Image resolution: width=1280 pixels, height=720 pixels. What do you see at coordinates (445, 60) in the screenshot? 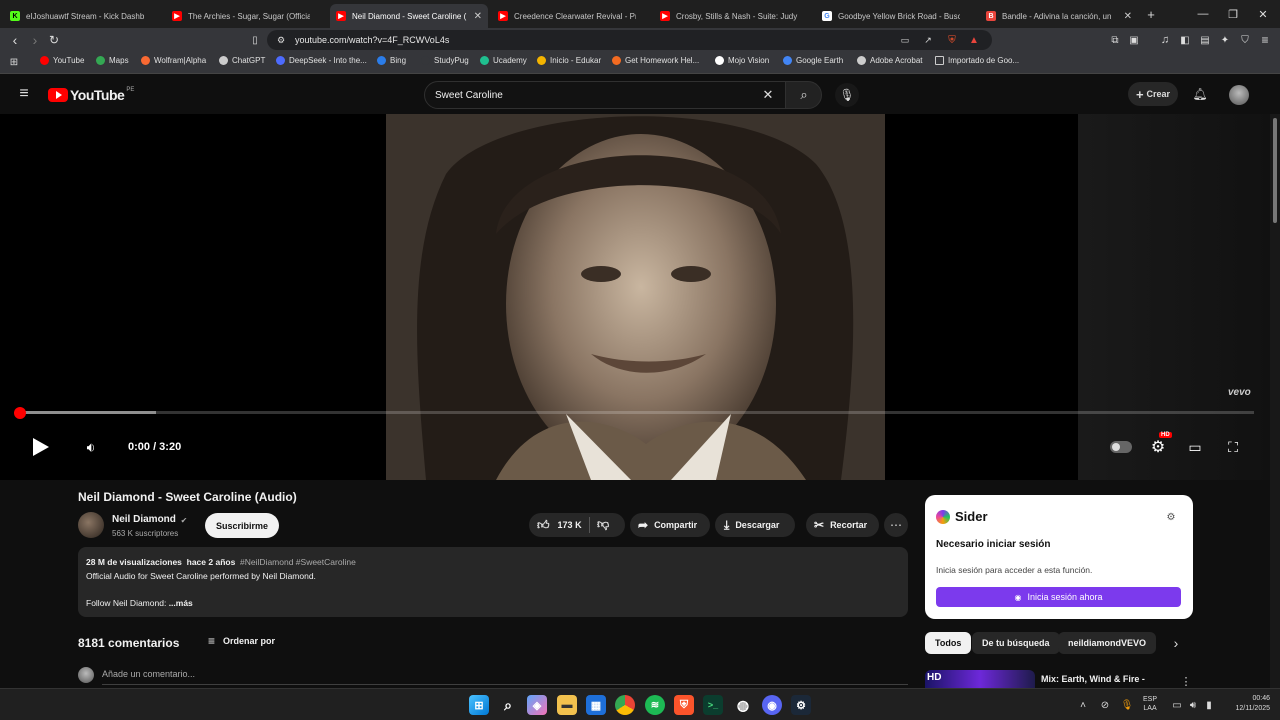
I see `bookmark-studypug: StudyPug` at bounding box center [445, 60].